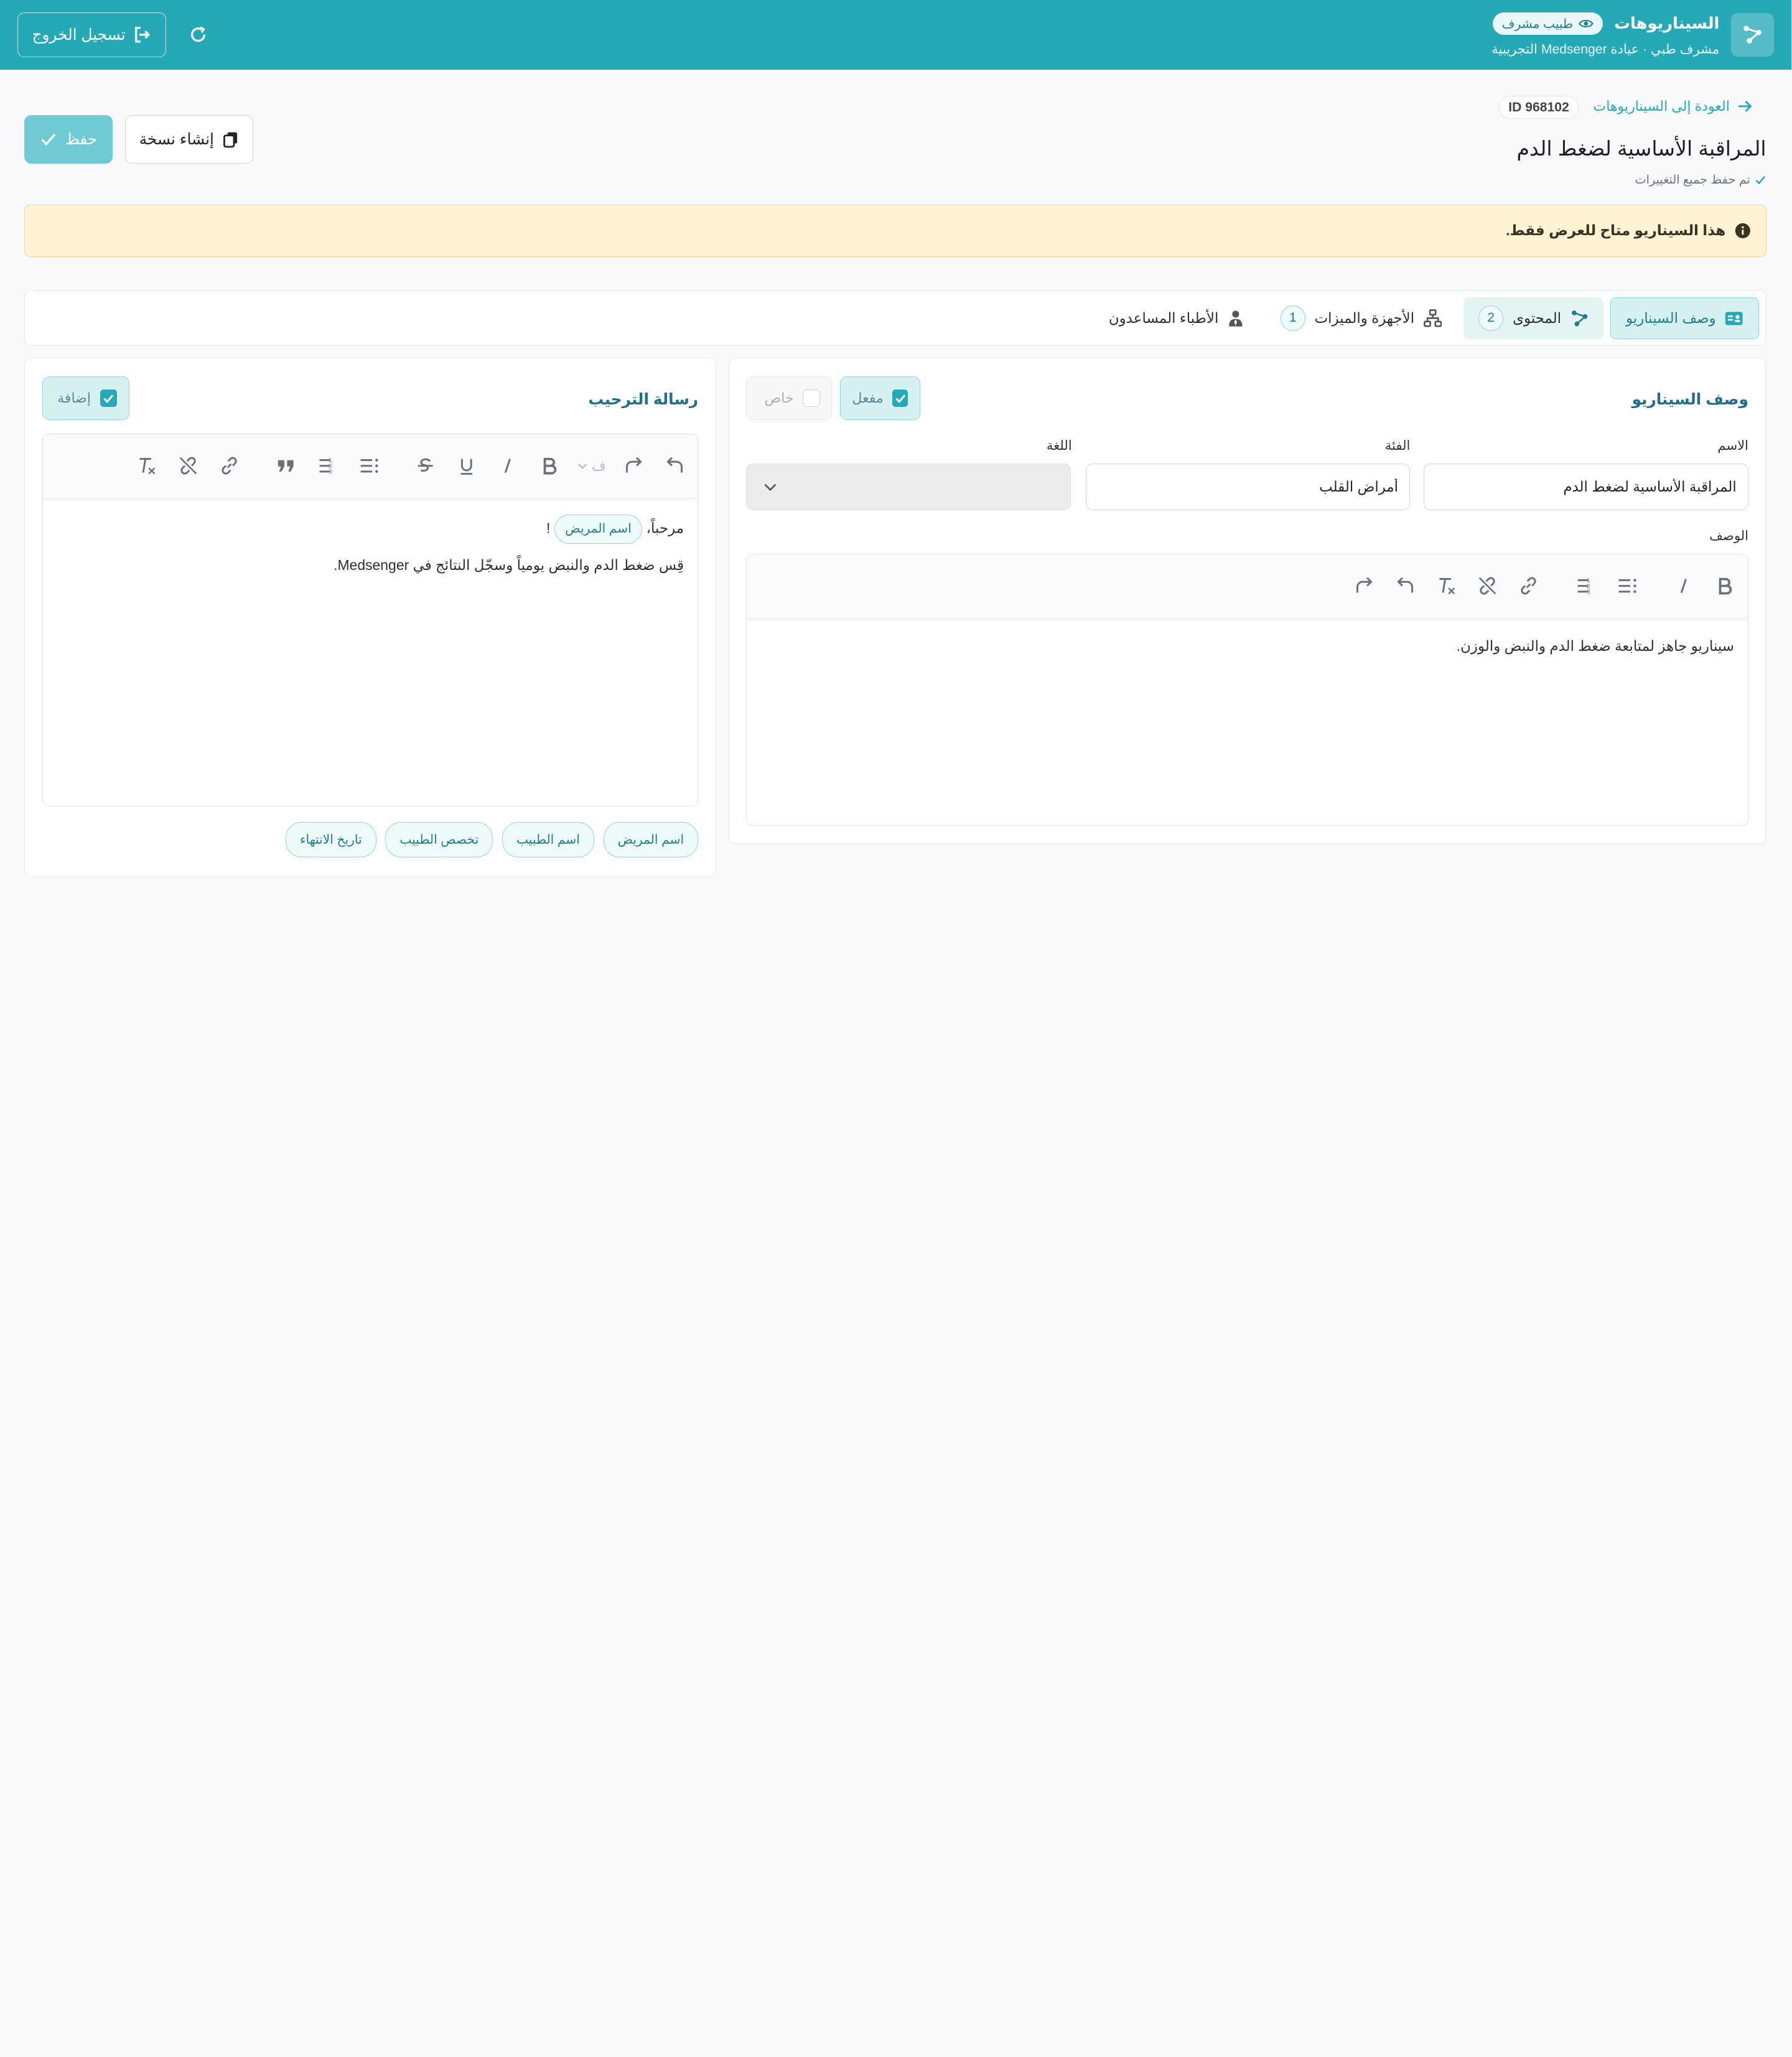 This screenshot has height=2057, width=1792. Describe the element at coordinates (780, 398) in the screenshot. I see `private-label: خاص` at that location.